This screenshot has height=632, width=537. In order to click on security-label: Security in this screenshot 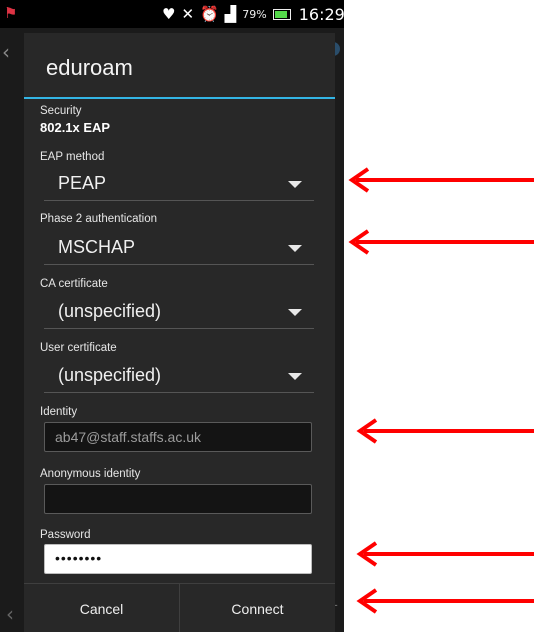, I will do `click(61, 111)`.